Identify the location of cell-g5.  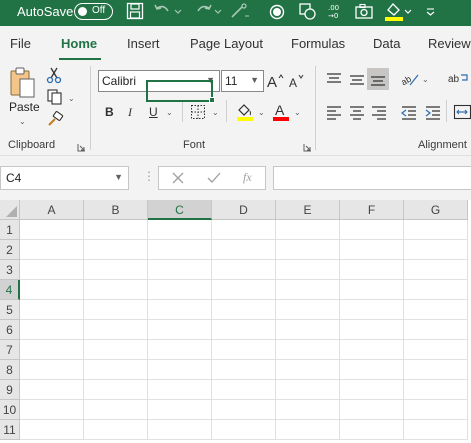
(436, 310).